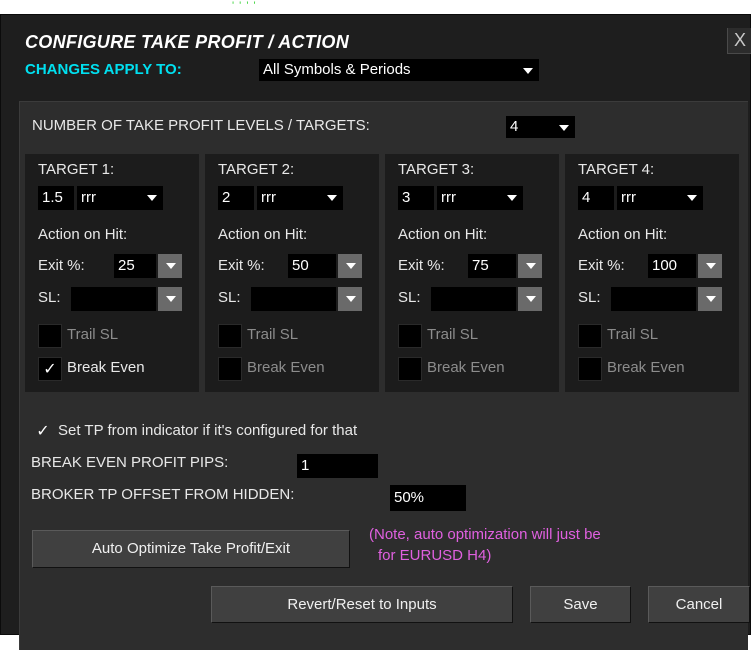 The height and width of the screenshot is (650, 751). Describe the element at coordinates (436, 169) in the screenshot. I see `target-label: TARGET 3:` at that location.